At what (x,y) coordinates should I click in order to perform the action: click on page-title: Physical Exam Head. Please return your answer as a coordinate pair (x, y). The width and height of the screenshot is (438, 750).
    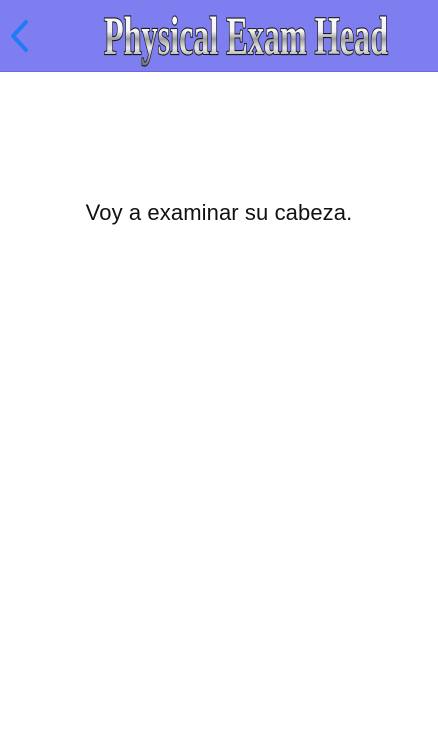
    Looking at the image, I should click on (246, 36).